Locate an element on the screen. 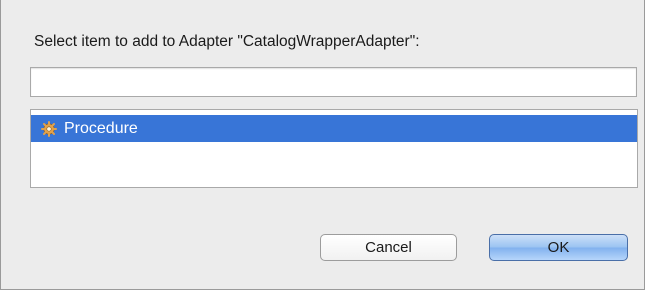  filter-input is located at coordinates (333, 82).